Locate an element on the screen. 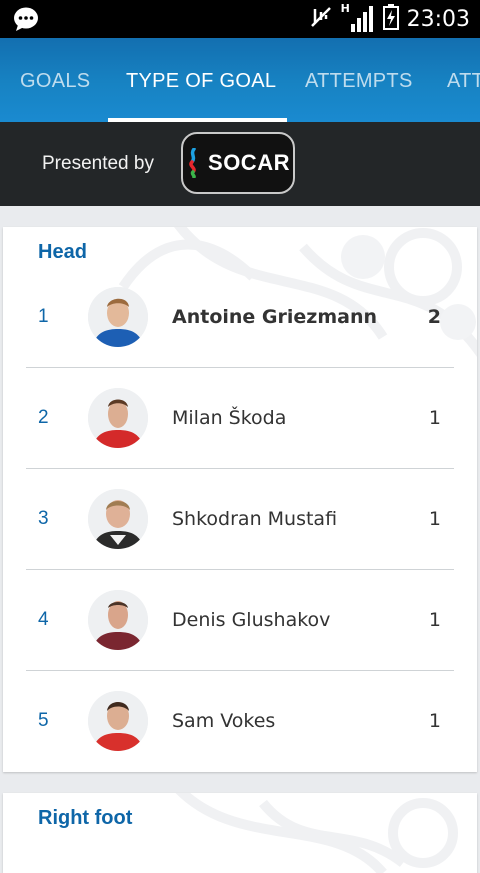 The width and height of the screenshot is (480, 873). section-card-right-foot: Right foot is located at coordinates (240, 833).